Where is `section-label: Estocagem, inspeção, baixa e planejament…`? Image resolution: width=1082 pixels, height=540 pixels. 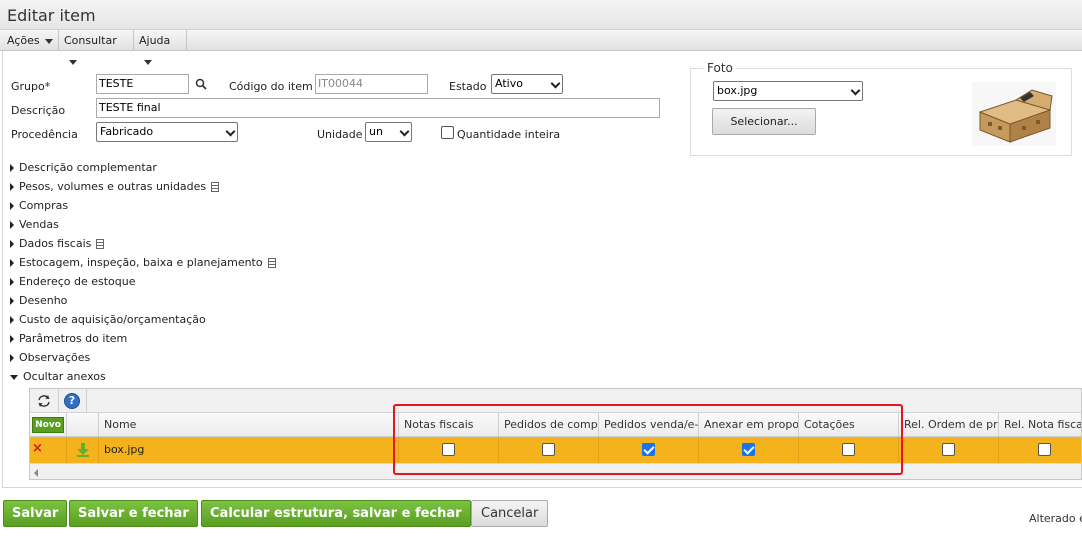 section-label: Estocagem, inspeção, baixa e planejament… is located at coordinates (141, 262).